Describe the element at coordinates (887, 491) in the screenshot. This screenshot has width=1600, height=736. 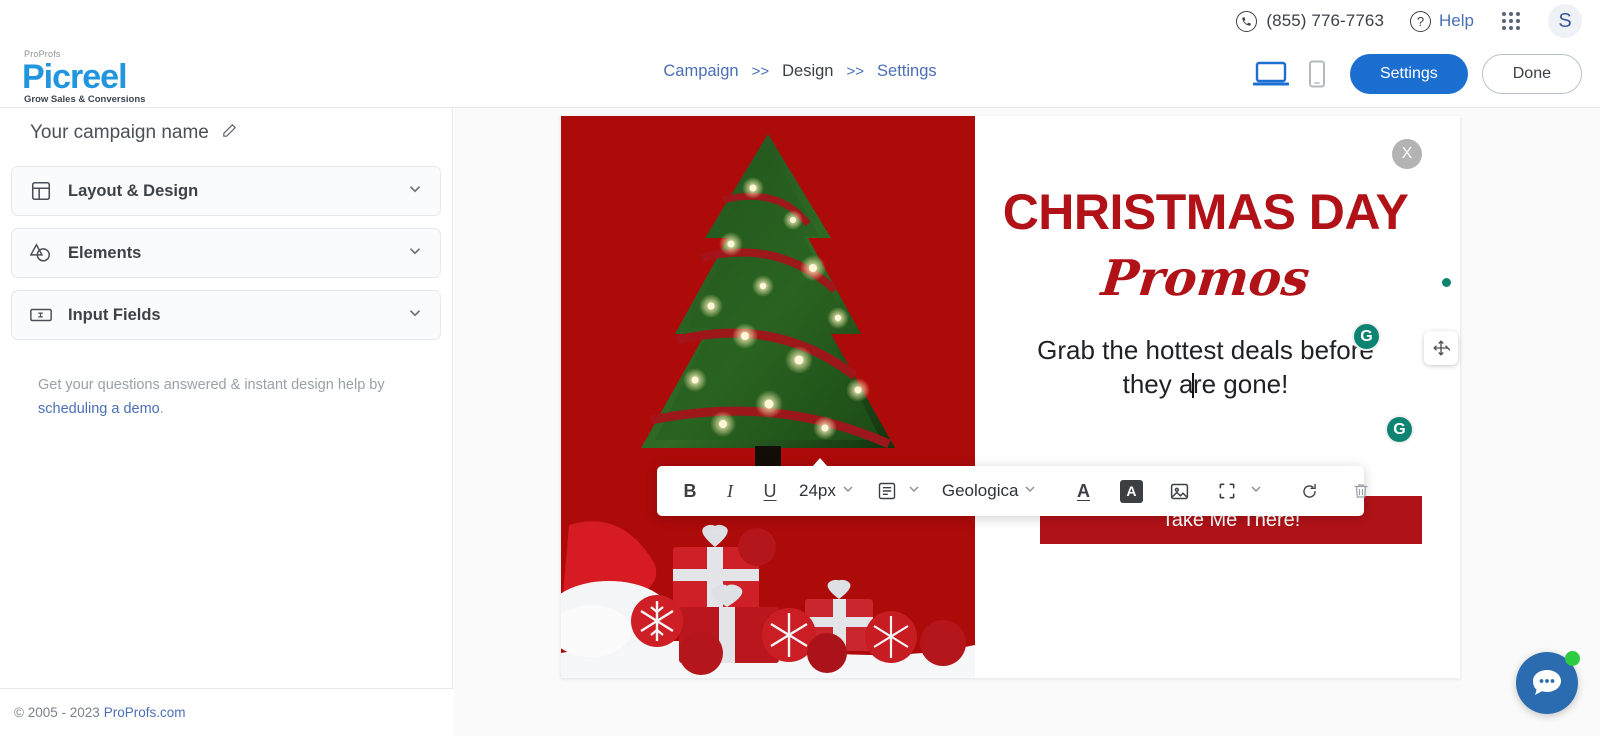
I see `text-align-icon` at that location.